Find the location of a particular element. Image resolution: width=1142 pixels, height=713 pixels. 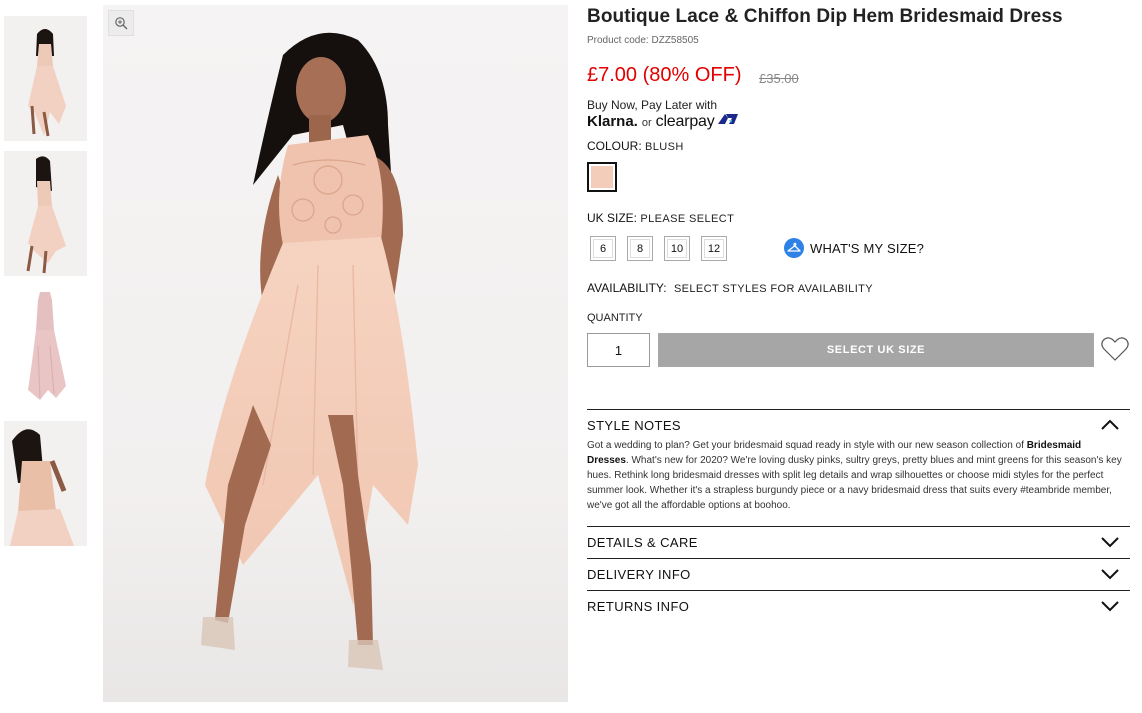

thumbnail-gallery is located at coordinates (45, 286).